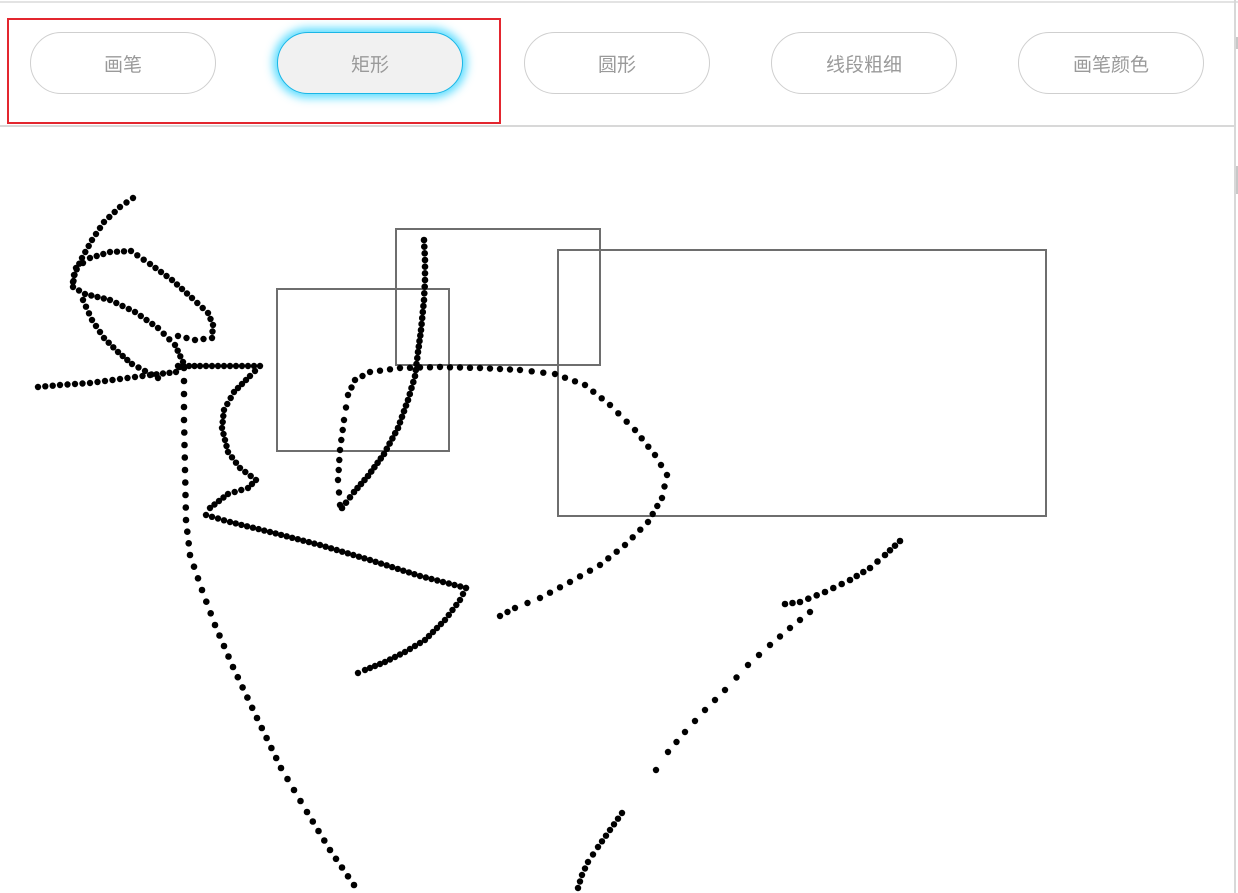 The width and height of the screenshot is (1238, 893). I want to click on pen-tool-button: 画笔, so click(123, 63).